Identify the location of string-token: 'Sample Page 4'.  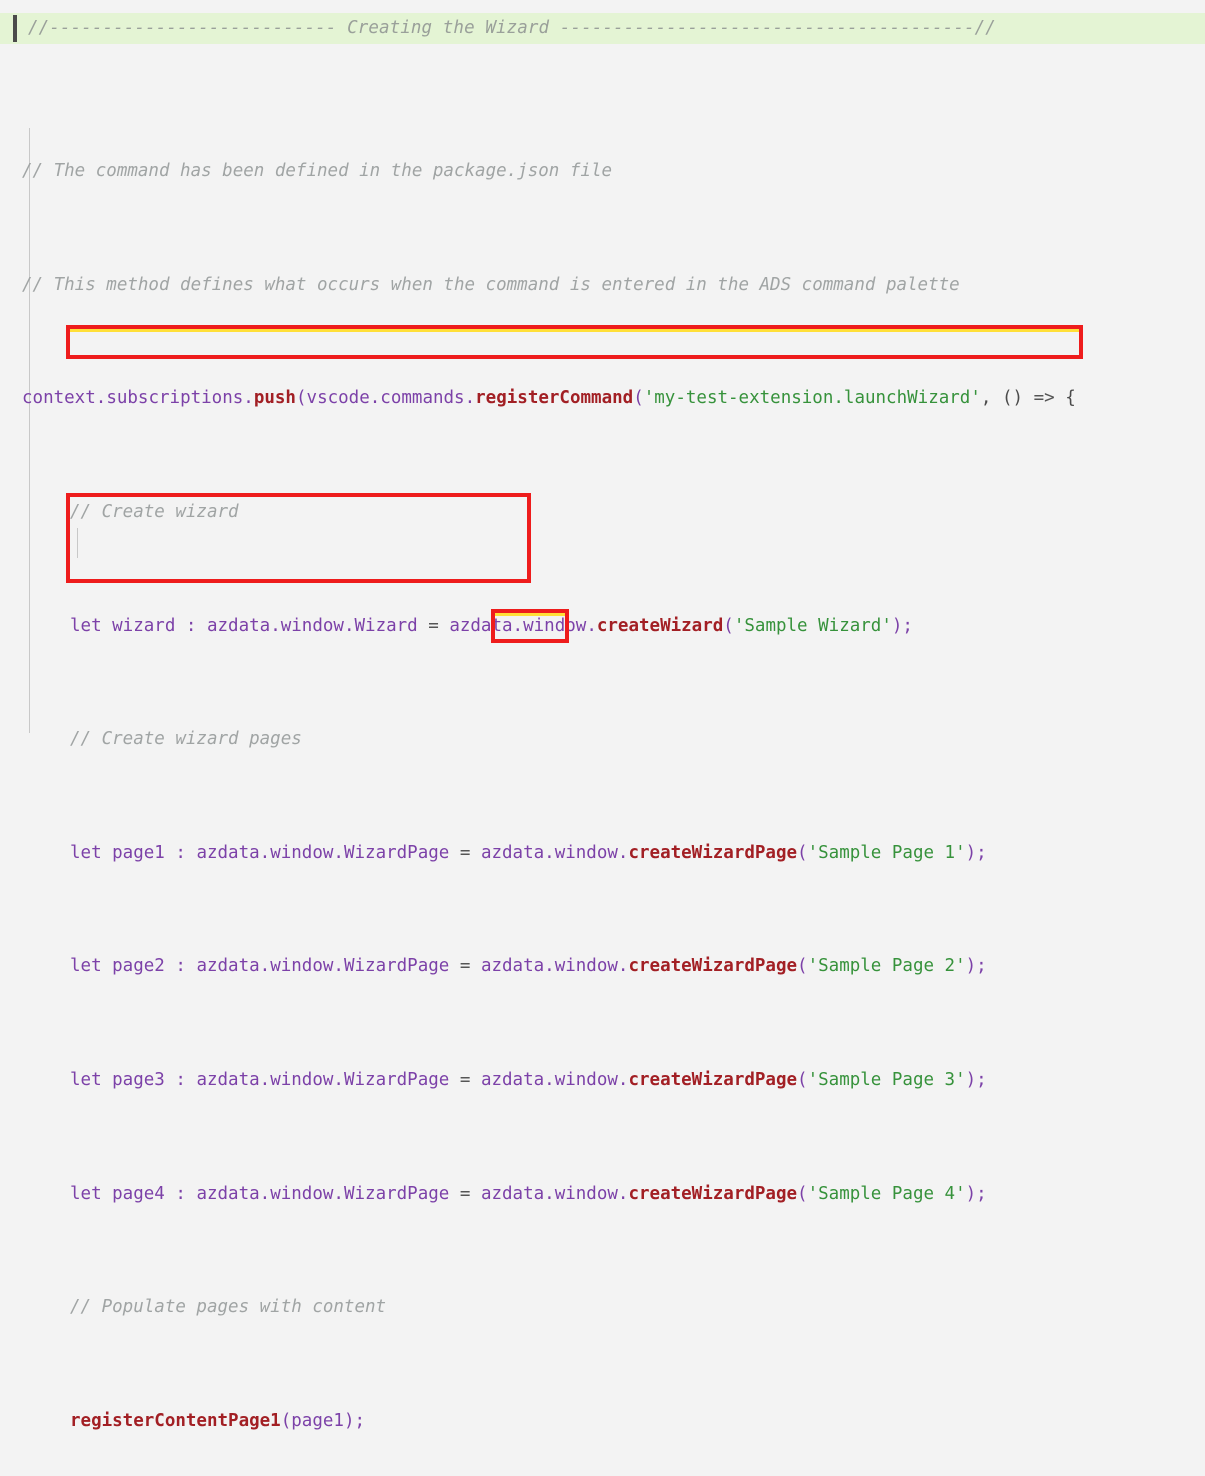
(886, 1193).